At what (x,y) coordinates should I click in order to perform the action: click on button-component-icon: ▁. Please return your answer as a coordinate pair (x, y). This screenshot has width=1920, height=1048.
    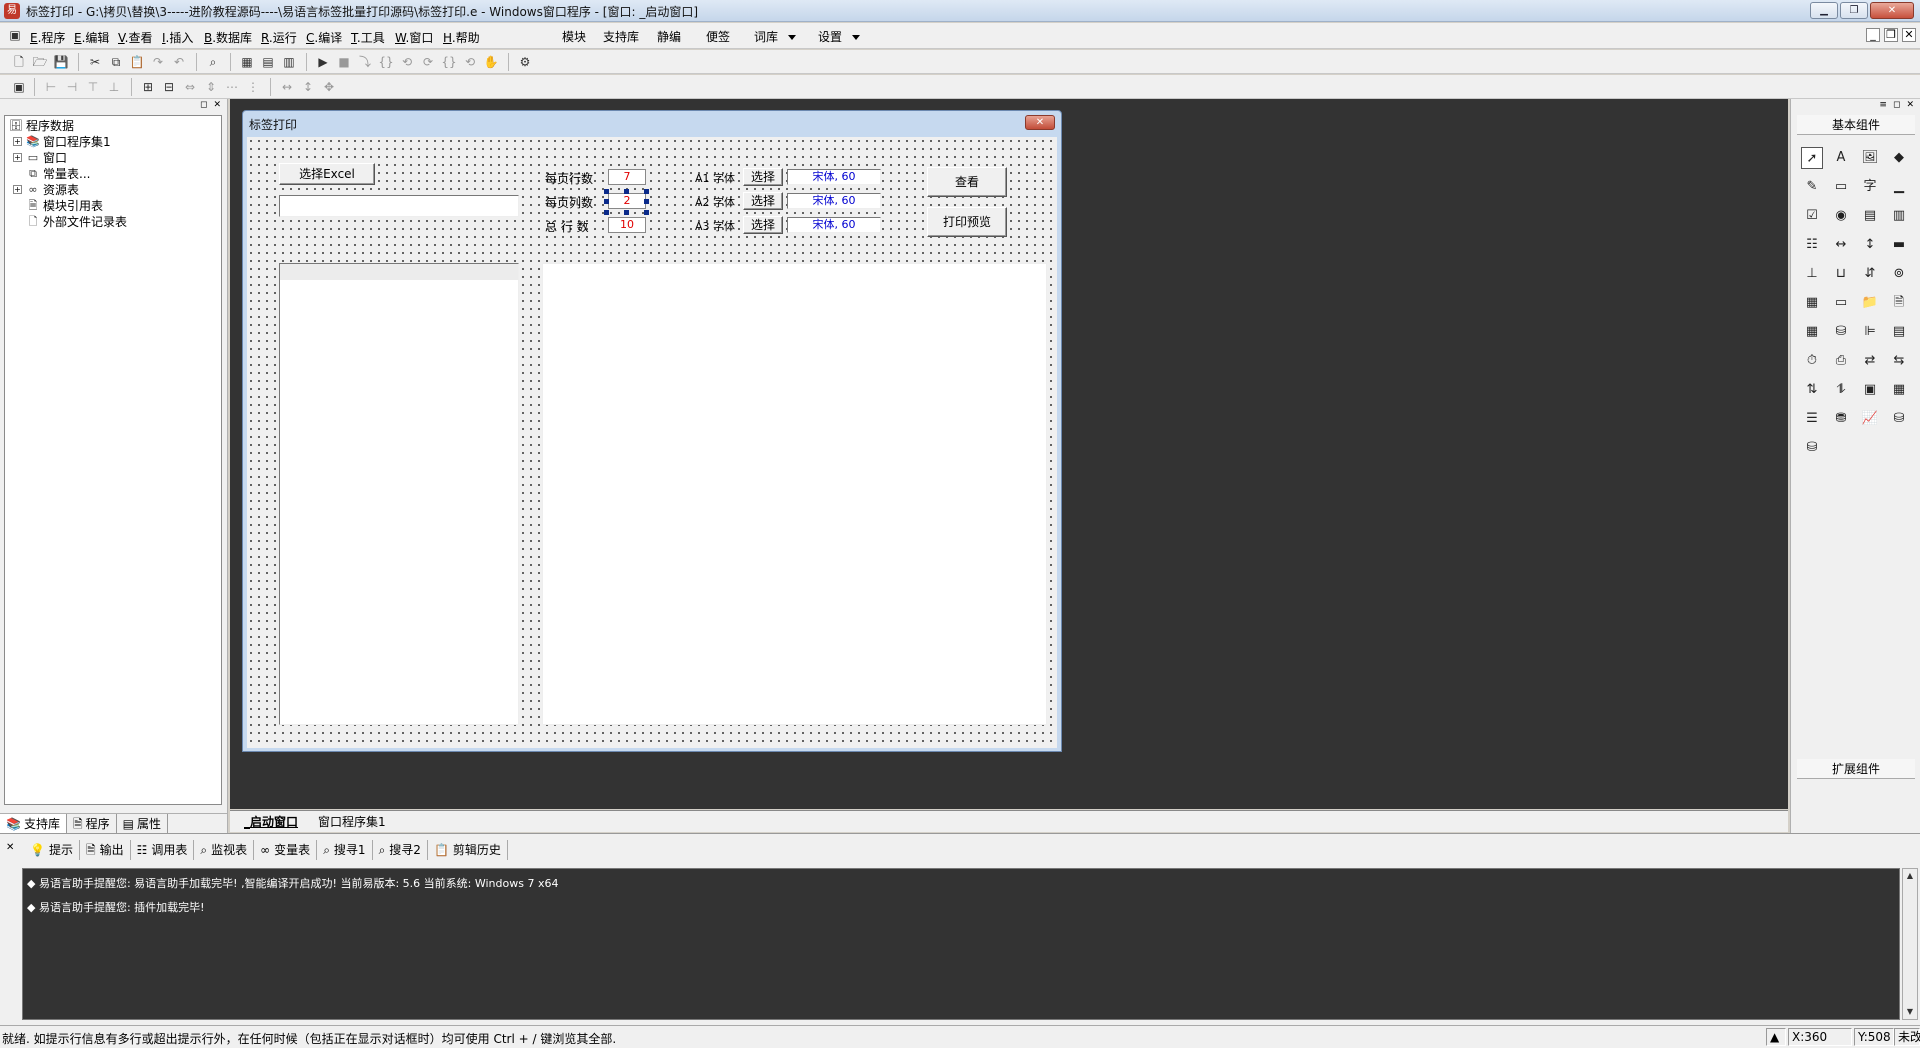
    Looking at the image, I should click on (1899, 187).